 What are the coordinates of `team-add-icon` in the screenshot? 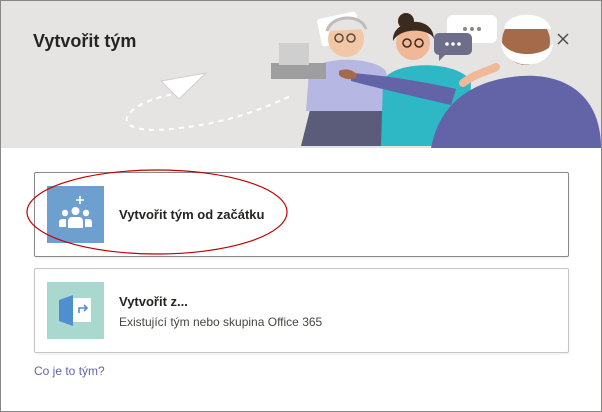 It's located at (75, 214).